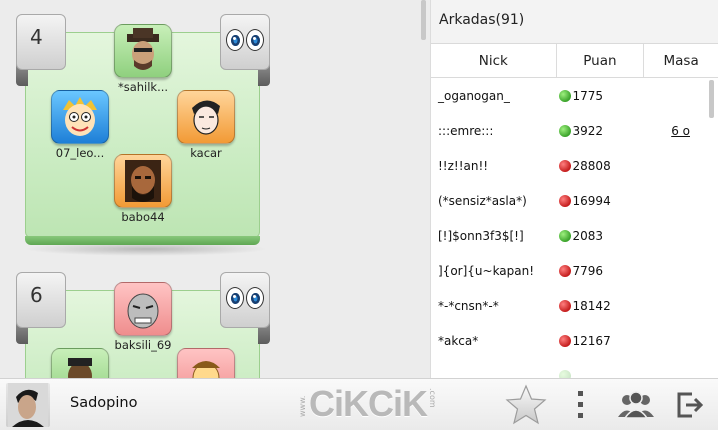 This screenshot has height=430, width=718. What do you see at coordinates (80, 368) in the screenshot?
I see `dark-face-icon` at bounding box center [80, 368].